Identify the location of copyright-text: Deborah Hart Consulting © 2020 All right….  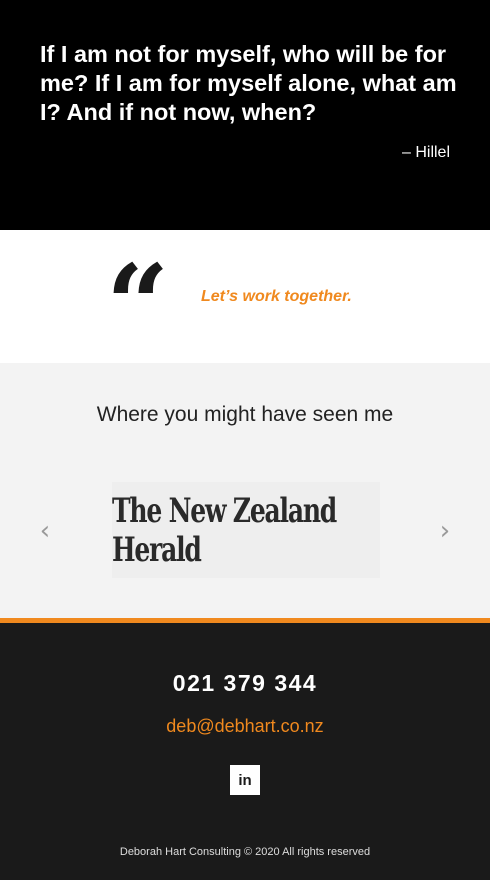
(245, 852).